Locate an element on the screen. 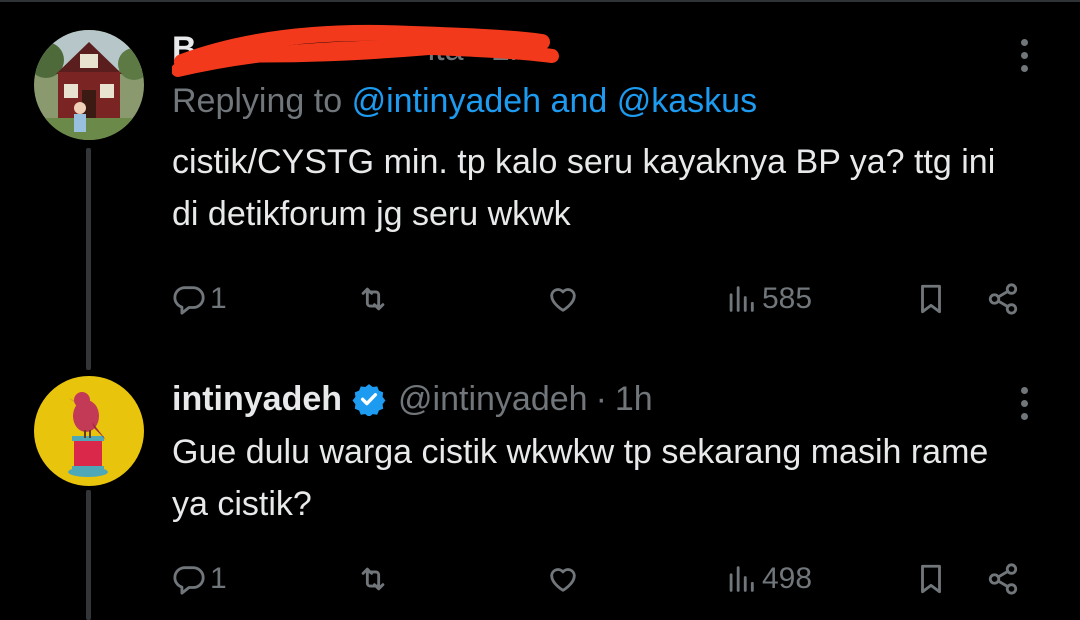 The height and width of the screenshot is (620, 1080). mention-link: @intinyadeh is located at coordinates (447, 101).